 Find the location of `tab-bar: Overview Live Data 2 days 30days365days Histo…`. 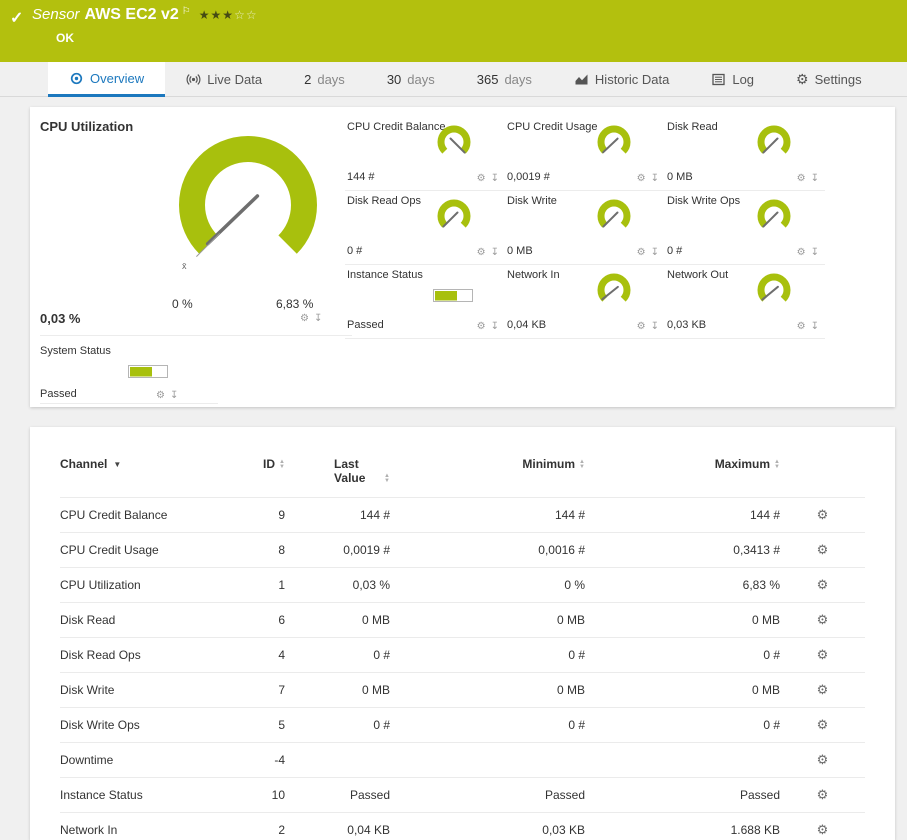

tab-bar: Overview Live Data 2 days 30days365days Histo… is located at coordinates (453, 79).